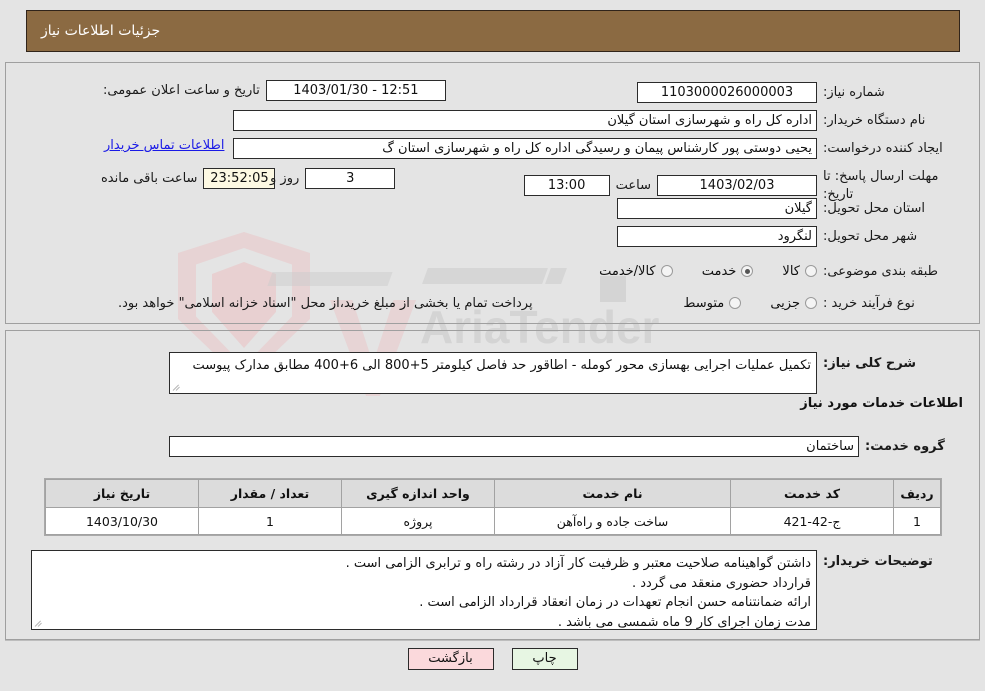 This screenshot has height=691, width=985. I want to click on city-label: شهر محل تحویل:, so click(870, 236).